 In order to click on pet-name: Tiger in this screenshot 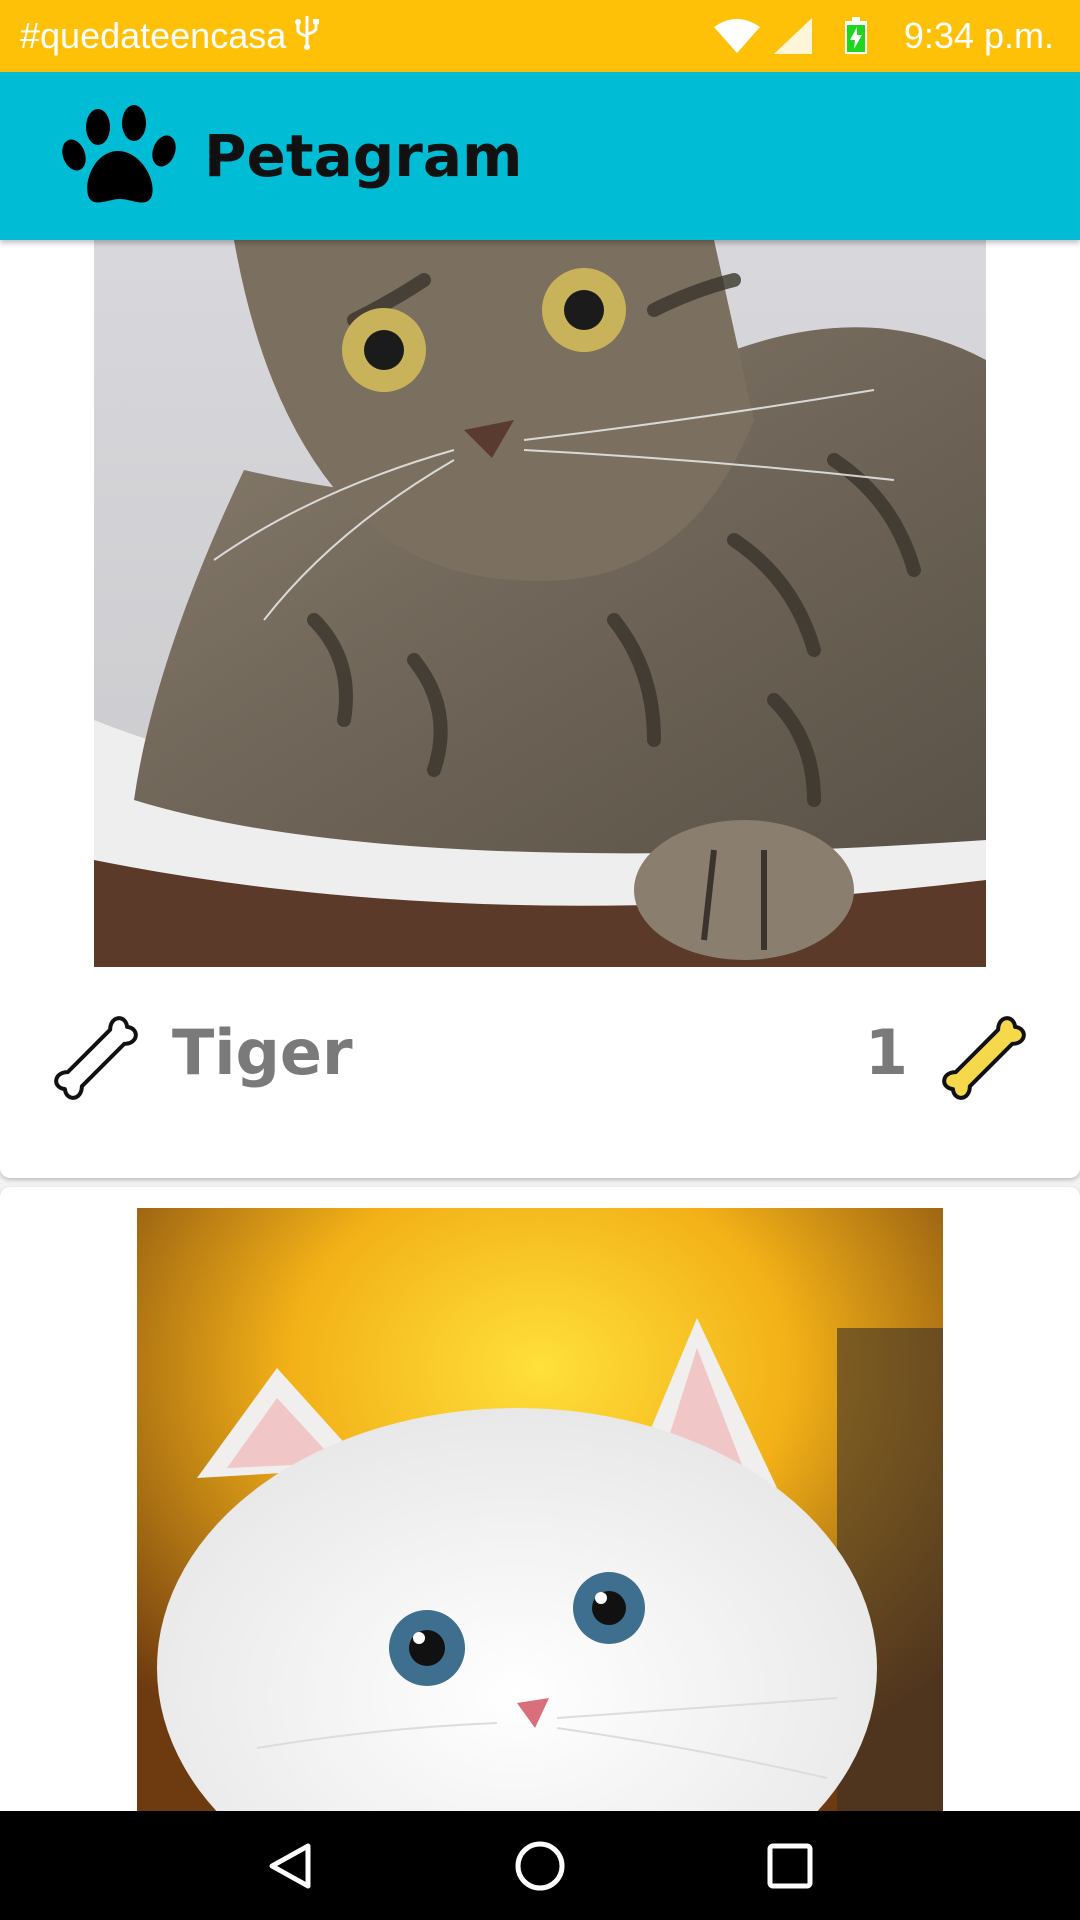, I will do `click(262, 1052)`.